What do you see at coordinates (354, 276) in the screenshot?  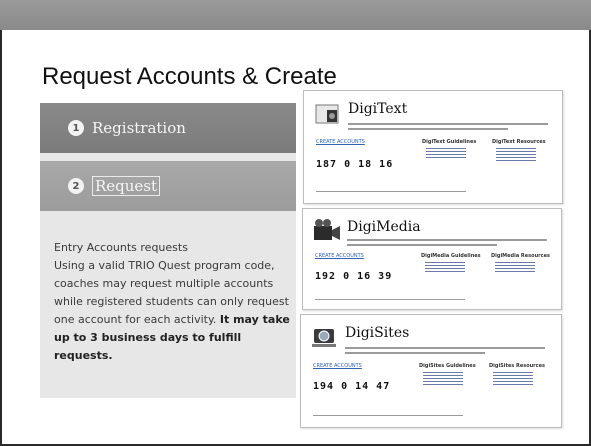 I see `countdown: 192 0 16 39` at bounding box center [354, 276].